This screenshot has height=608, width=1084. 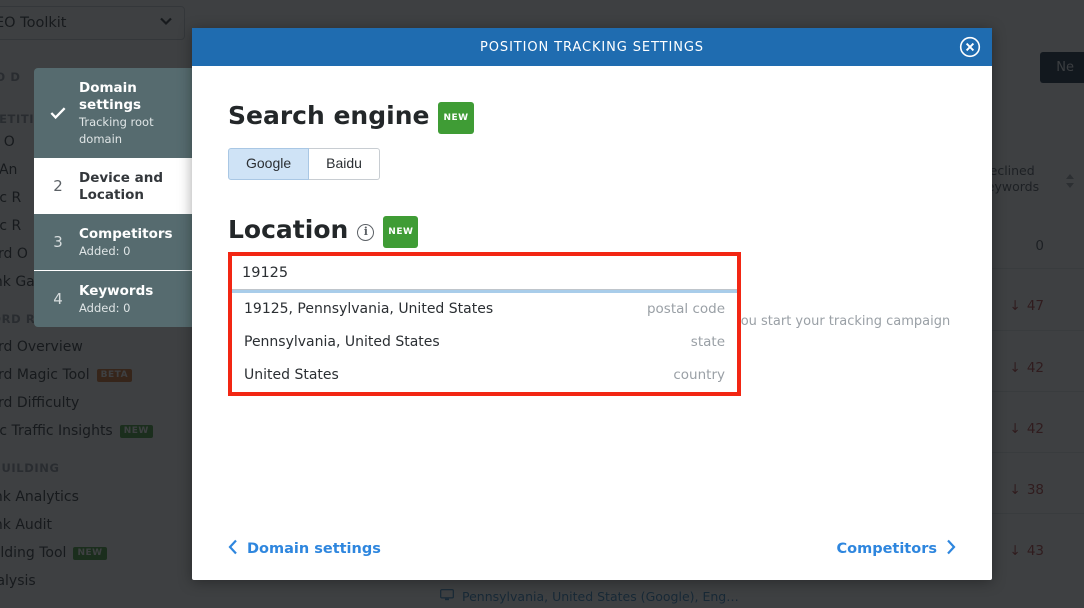 What do you see at coordinates (116, 130) in the screenshot?
I see `step-subtitle: Tracking root domain` at bounding box center [116, 130].